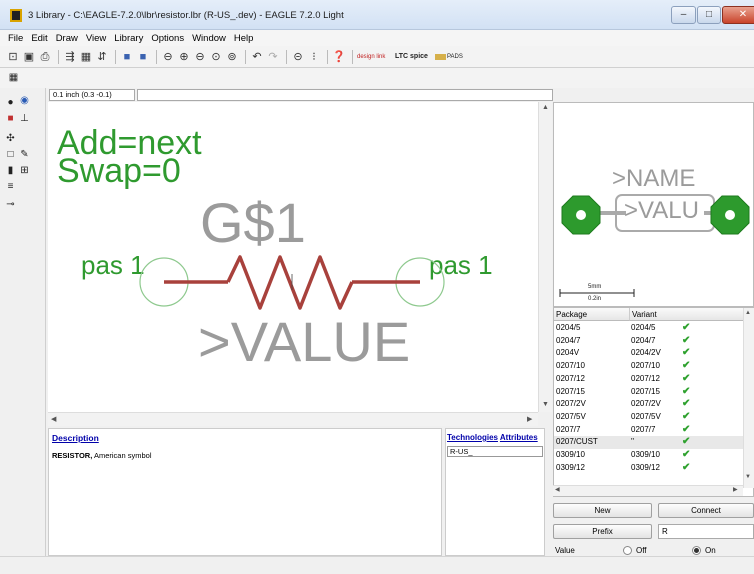 The height and width of the screenshot is (574, 754). I want to click on redraw-icon: ⊙, so click(216, 57).